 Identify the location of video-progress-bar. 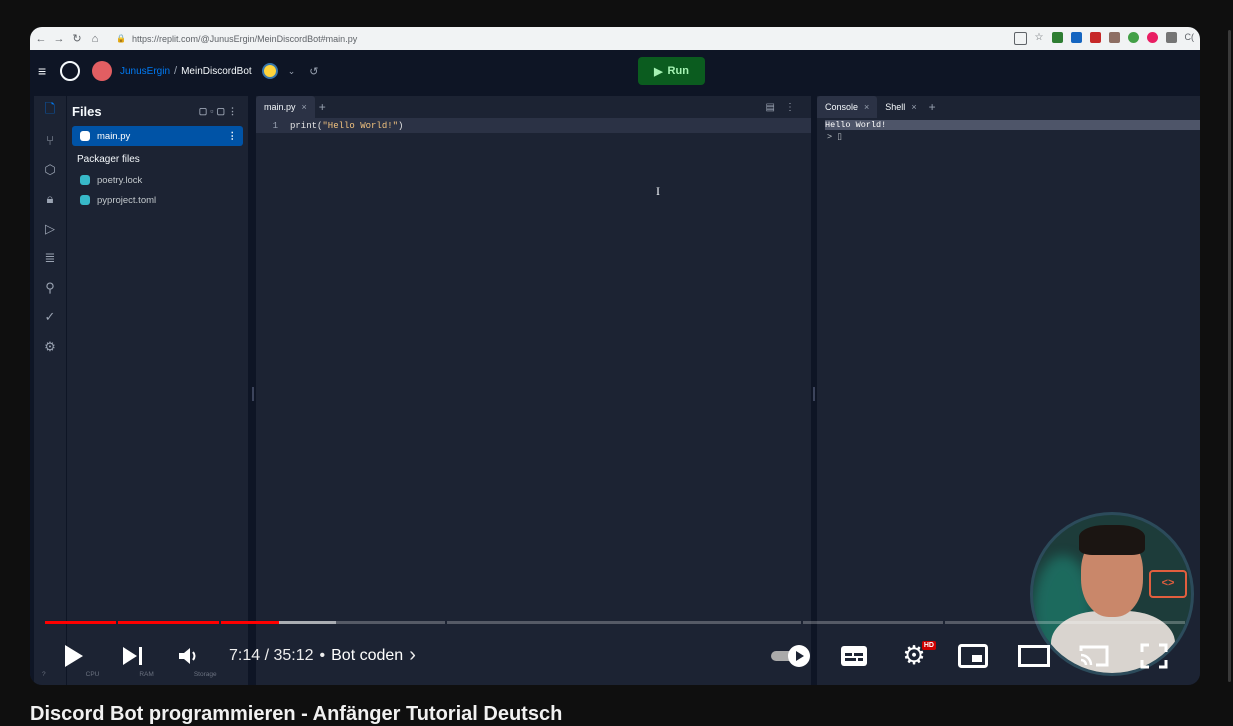
(615, 622).